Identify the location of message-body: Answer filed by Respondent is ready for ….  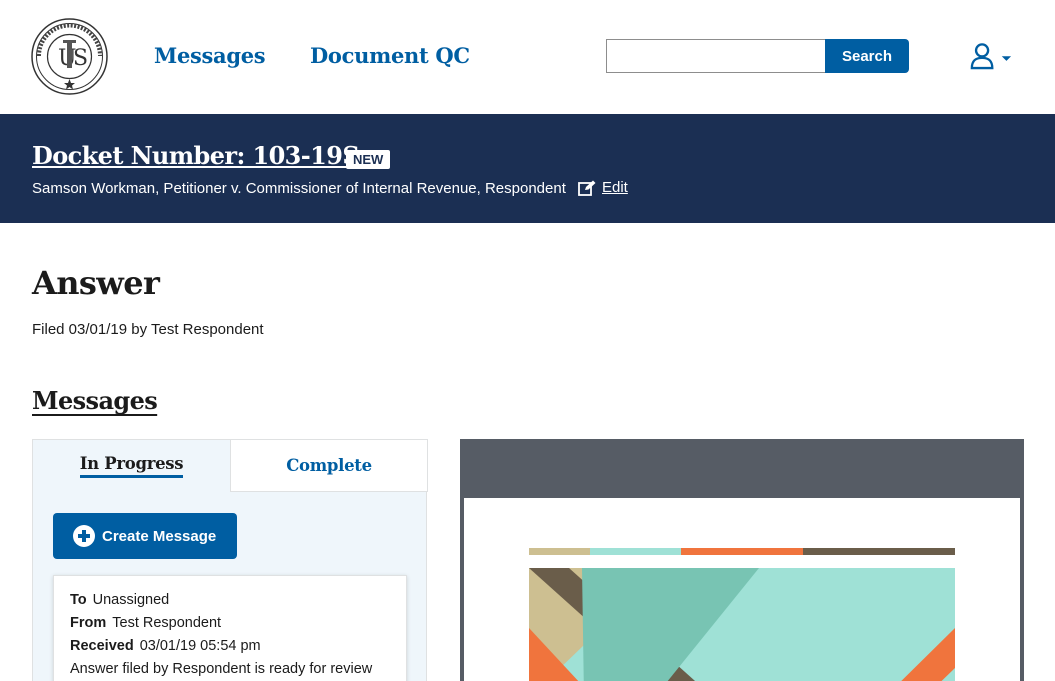
(221, 669).